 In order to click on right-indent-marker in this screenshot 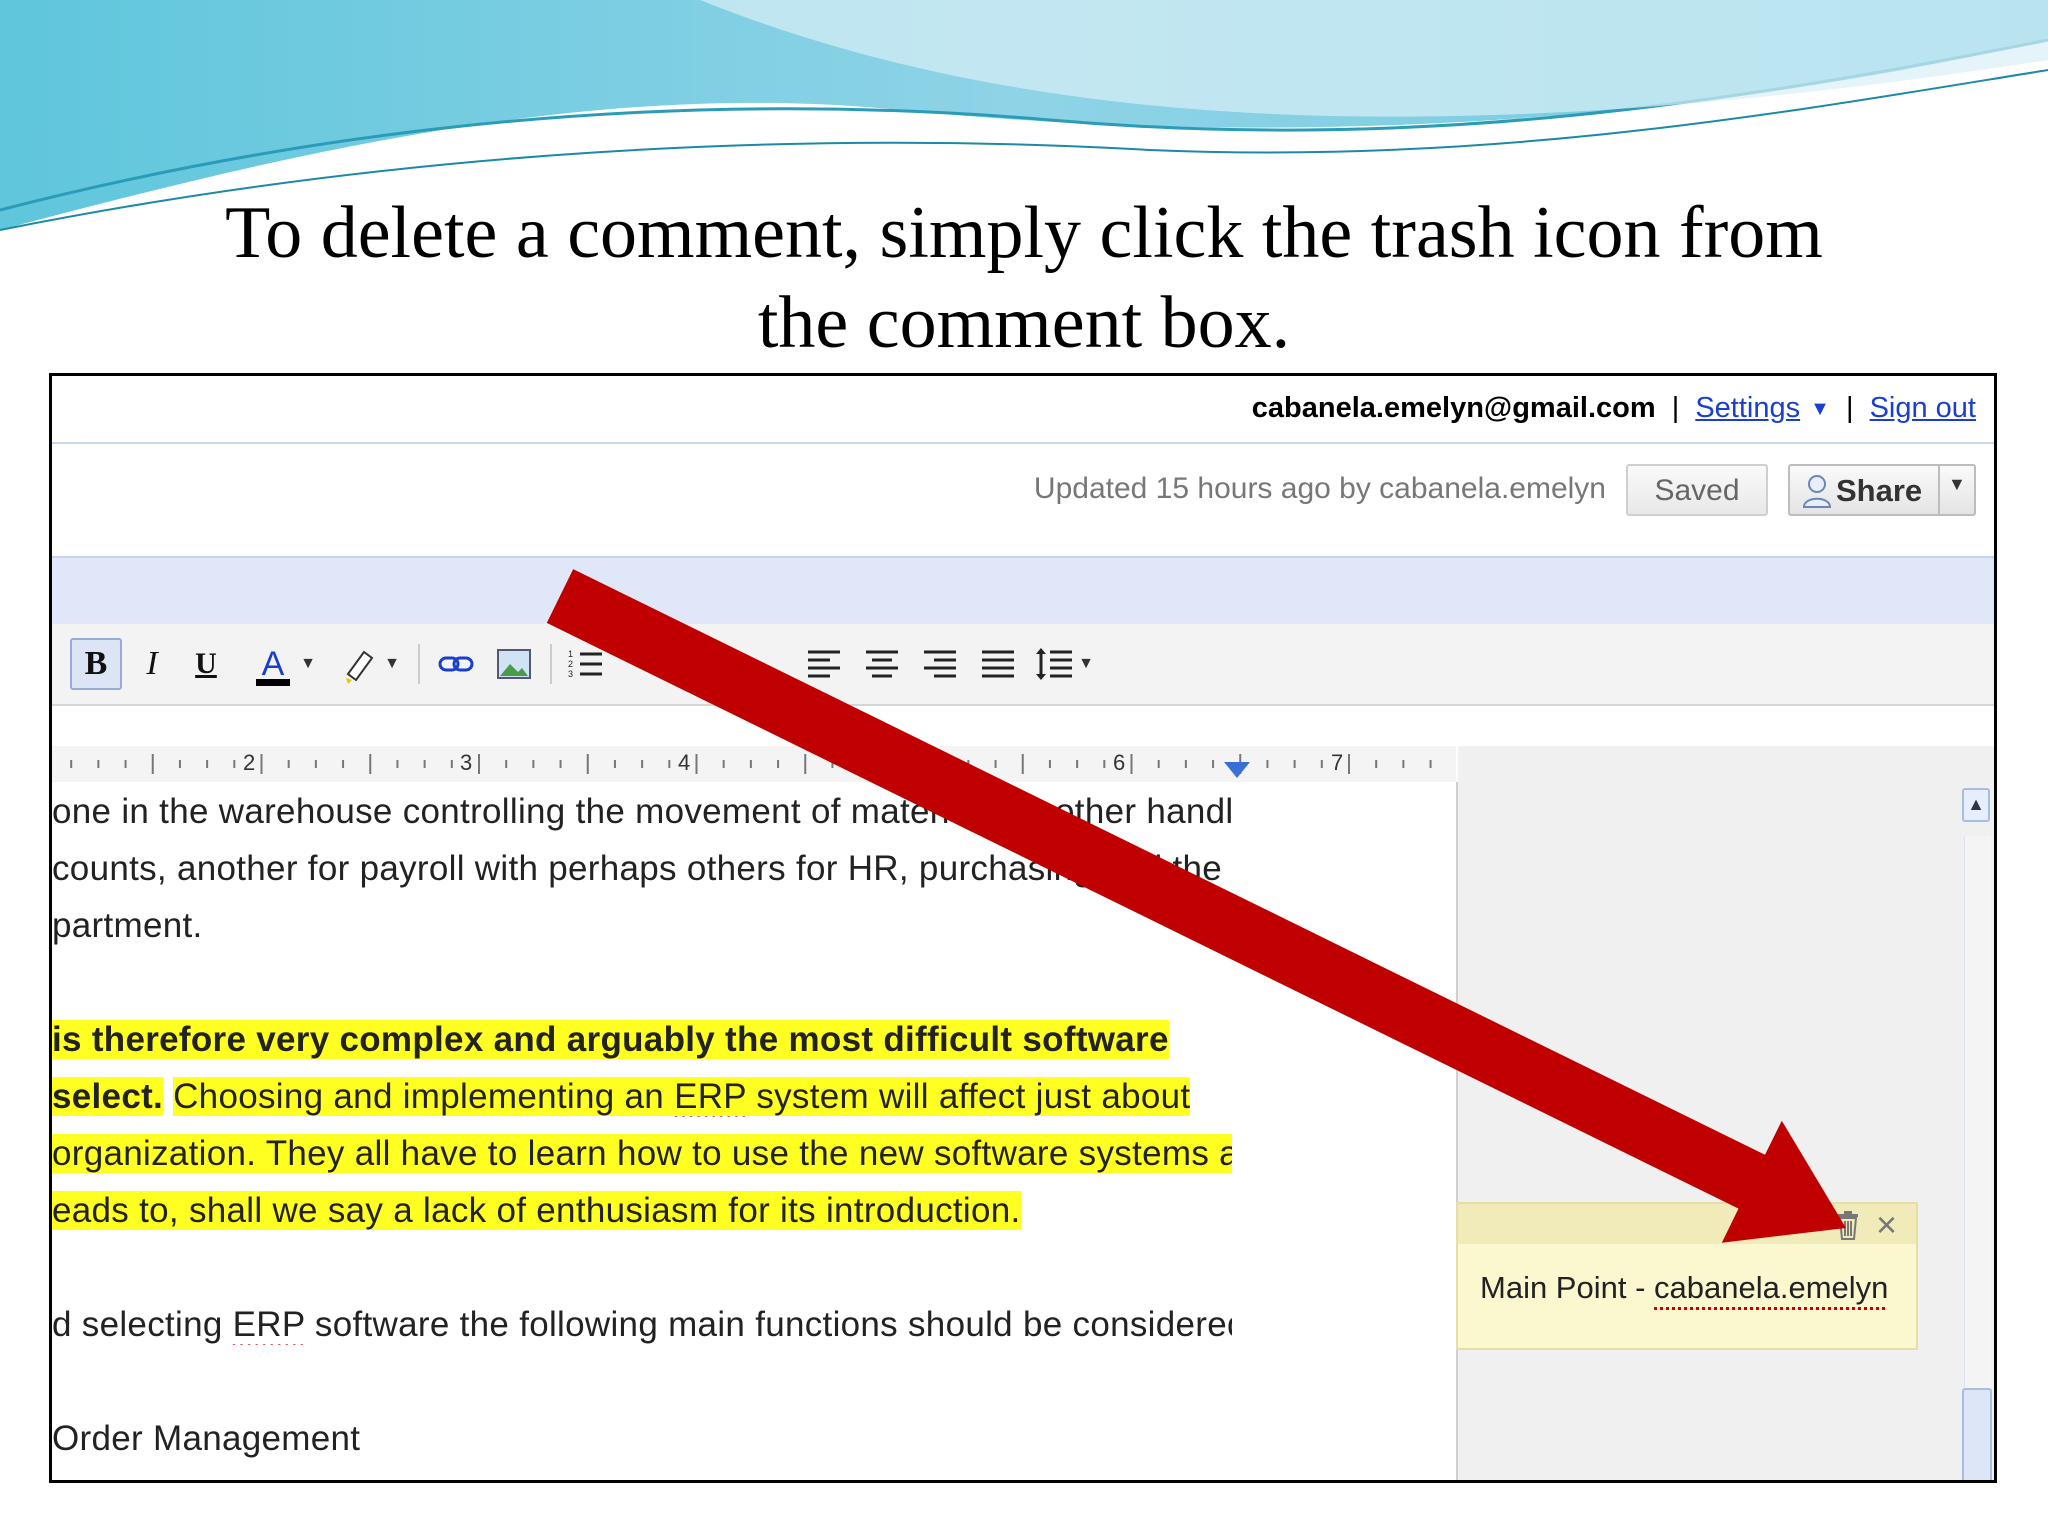, I will do `click(1237, 770)`.